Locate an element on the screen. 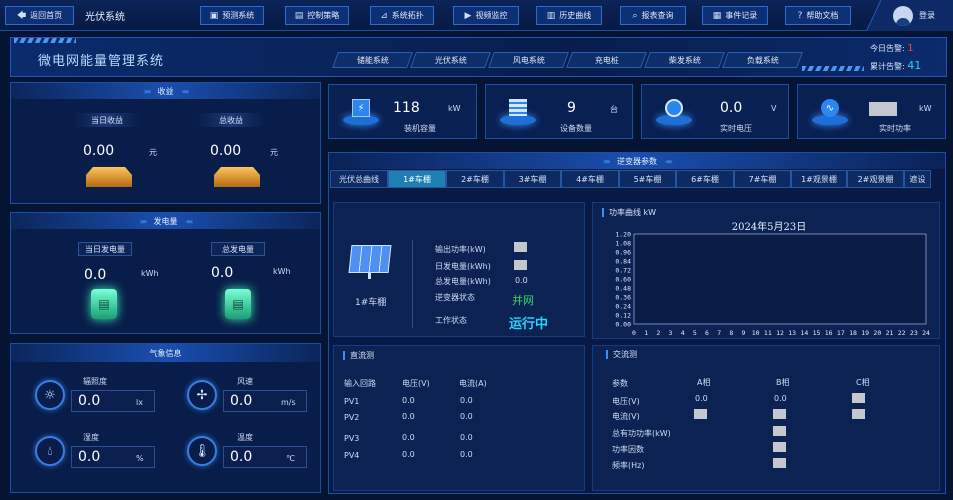  tab-carport-7: 7#车棚 is located at coordinates (762, 179).